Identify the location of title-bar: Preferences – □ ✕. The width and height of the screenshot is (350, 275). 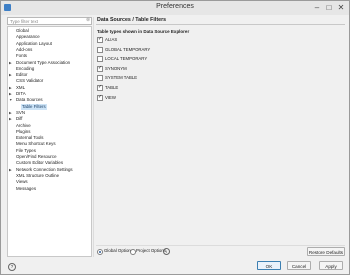
(175, 8).